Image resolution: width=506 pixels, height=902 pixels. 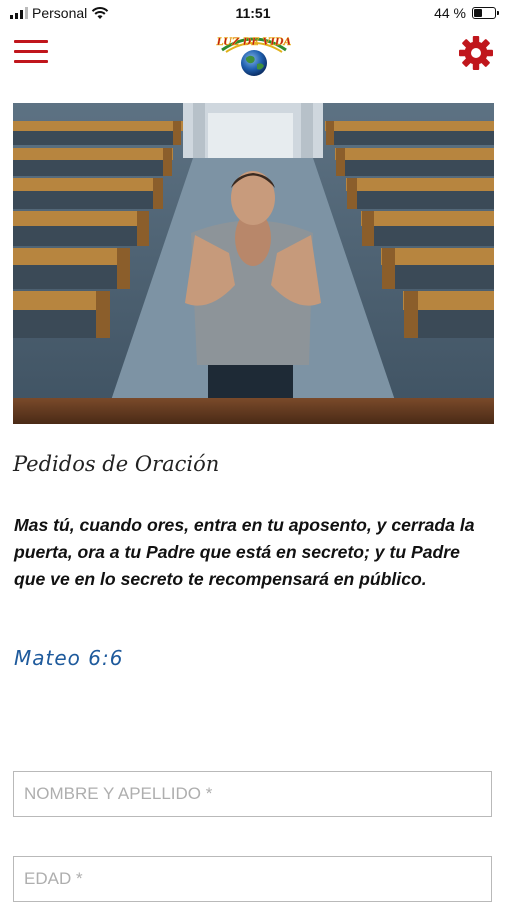 I want to click on page-title: Pedidos de Oración, so click(x=116, y=464).